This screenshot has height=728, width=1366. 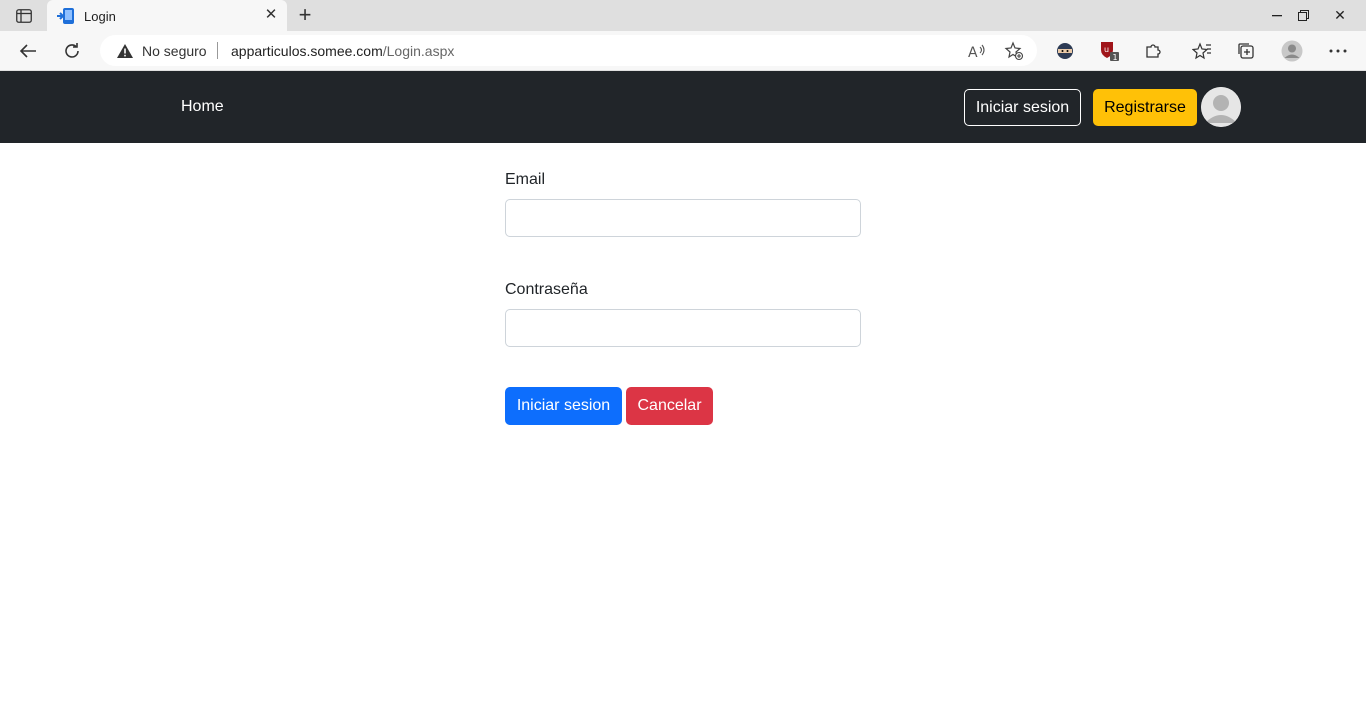 I want to click on close-window-icon: ✕, so click(x=1340, y=15).